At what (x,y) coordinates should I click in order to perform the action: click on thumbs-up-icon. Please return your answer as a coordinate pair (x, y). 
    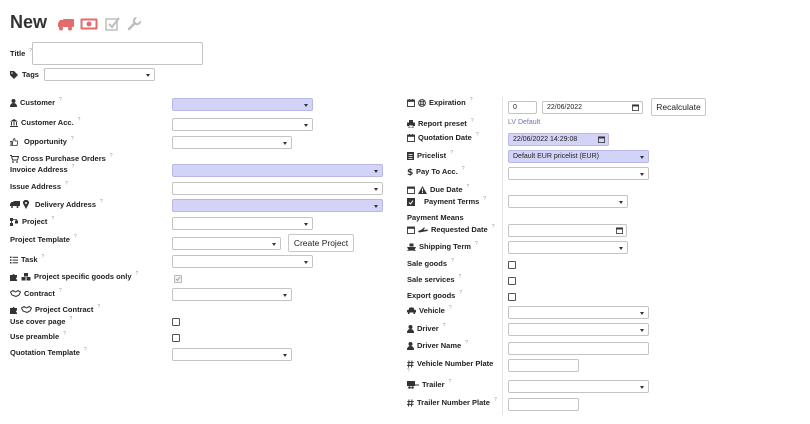
    Looking at the image, I should click on (14, 141).